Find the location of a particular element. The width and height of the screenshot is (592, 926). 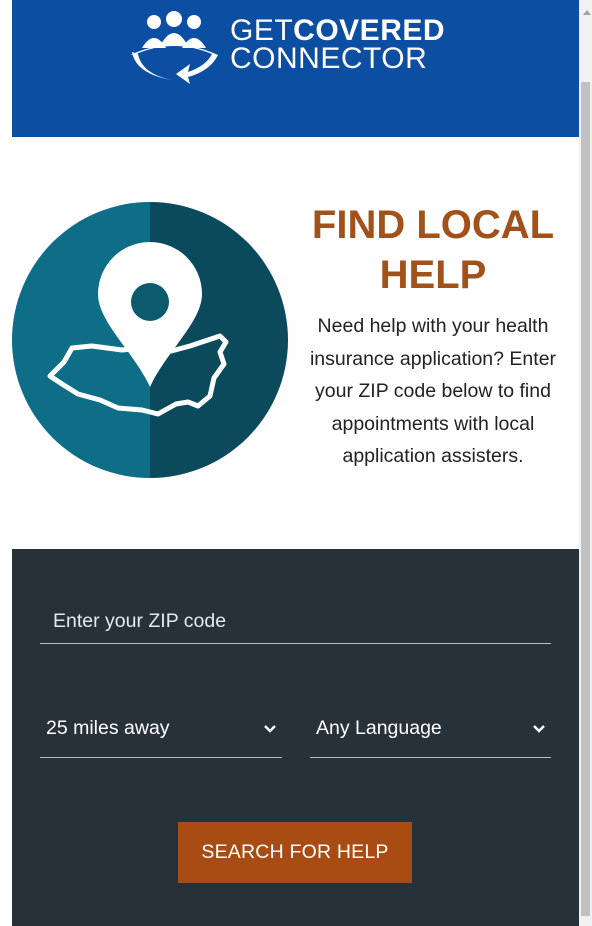

left-edge is located at coordinates (6, 463).